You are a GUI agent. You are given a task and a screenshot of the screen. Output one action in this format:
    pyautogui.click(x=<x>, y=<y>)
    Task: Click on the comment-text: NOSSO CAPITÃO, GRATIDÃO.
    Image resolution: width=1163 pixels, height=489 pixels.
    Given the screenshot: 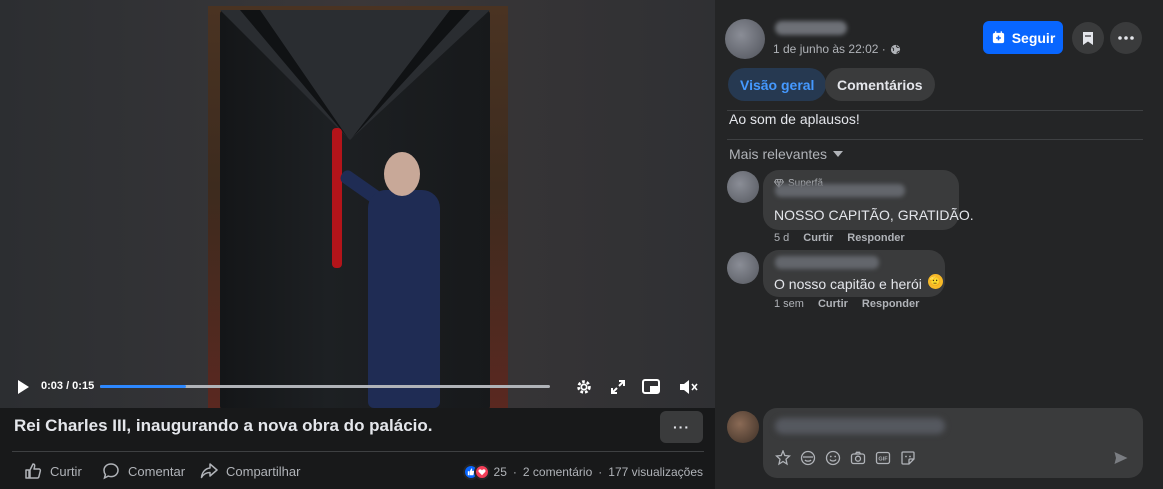 What is the action you would take?
    pyautogui.click(x=874, y=215)
    